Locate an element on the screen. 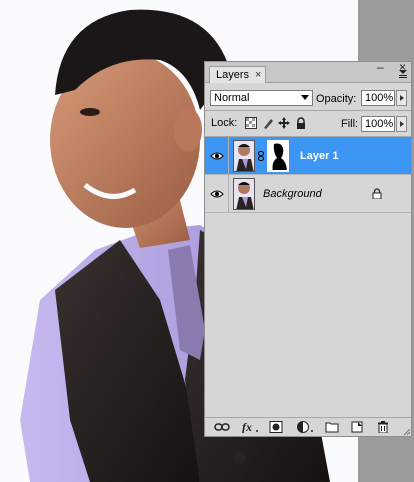 The height and width of the screenshot is (482, 414). fill-label: Fill: is located at coordinates (350, 124).